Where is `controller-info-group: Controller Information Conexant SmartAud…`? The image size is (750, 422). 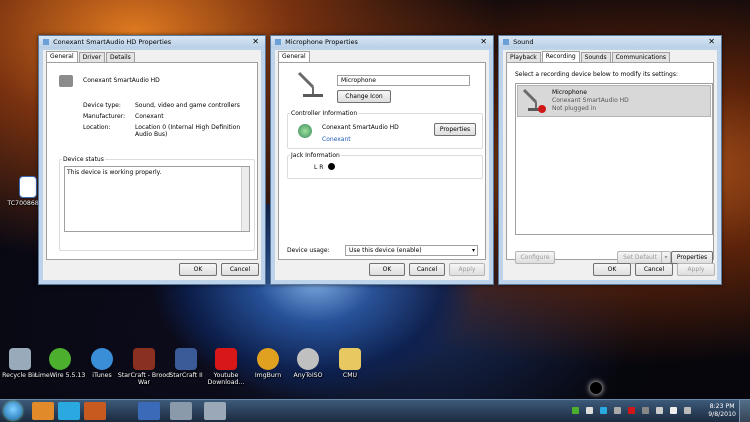 controller-info-group: Controller Information Conexant SmartAud… is located at coordinates (385, 129).